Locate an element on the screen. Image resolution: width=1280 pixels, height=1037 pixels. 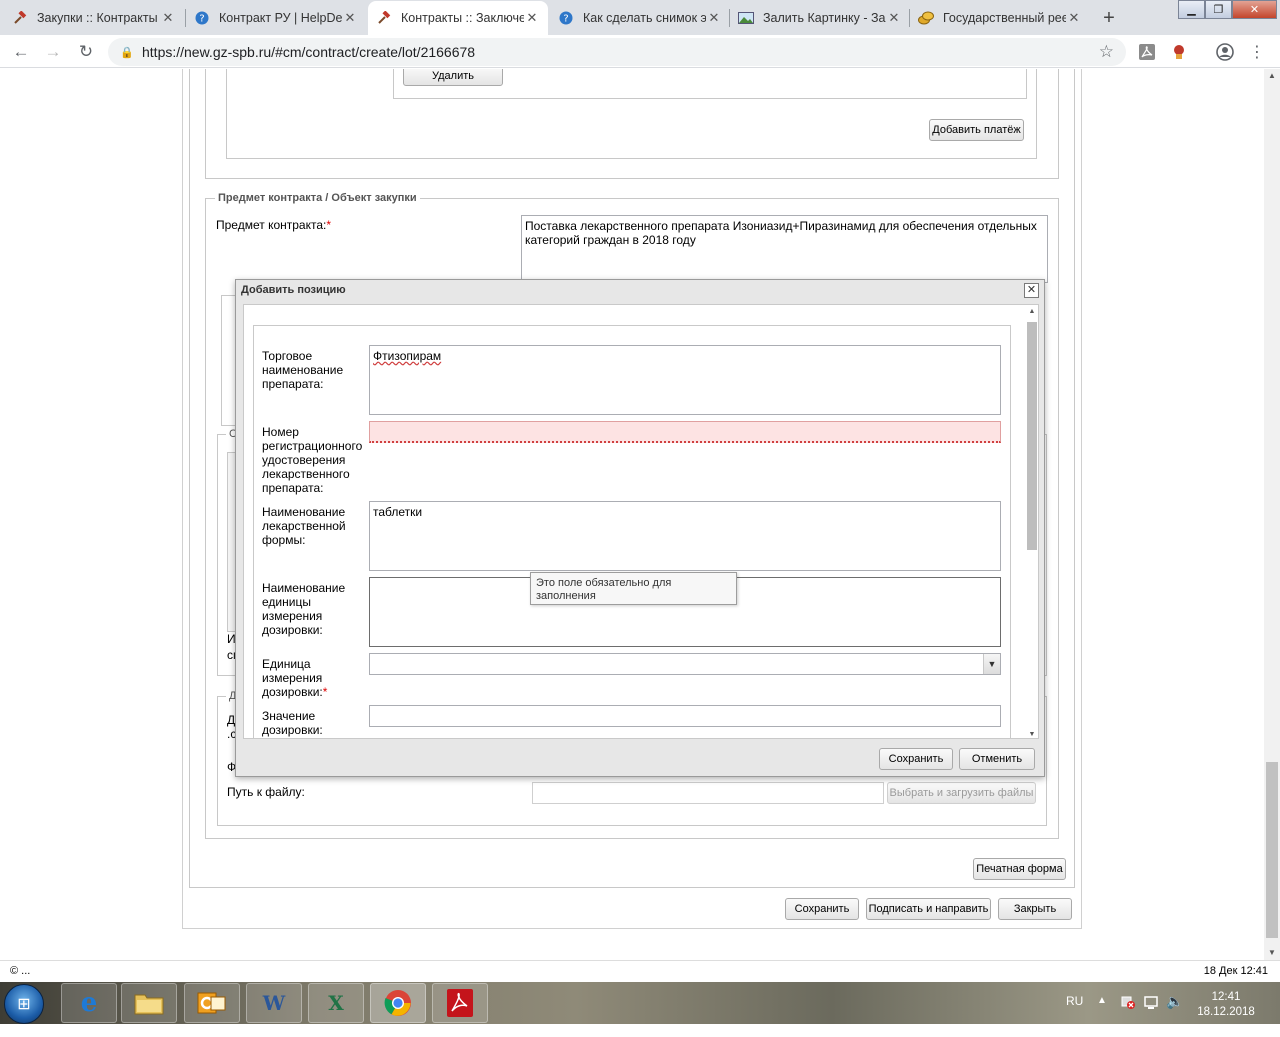
browser-tab: Государственный реестр ✕ is located at coordinates (1000, 18).